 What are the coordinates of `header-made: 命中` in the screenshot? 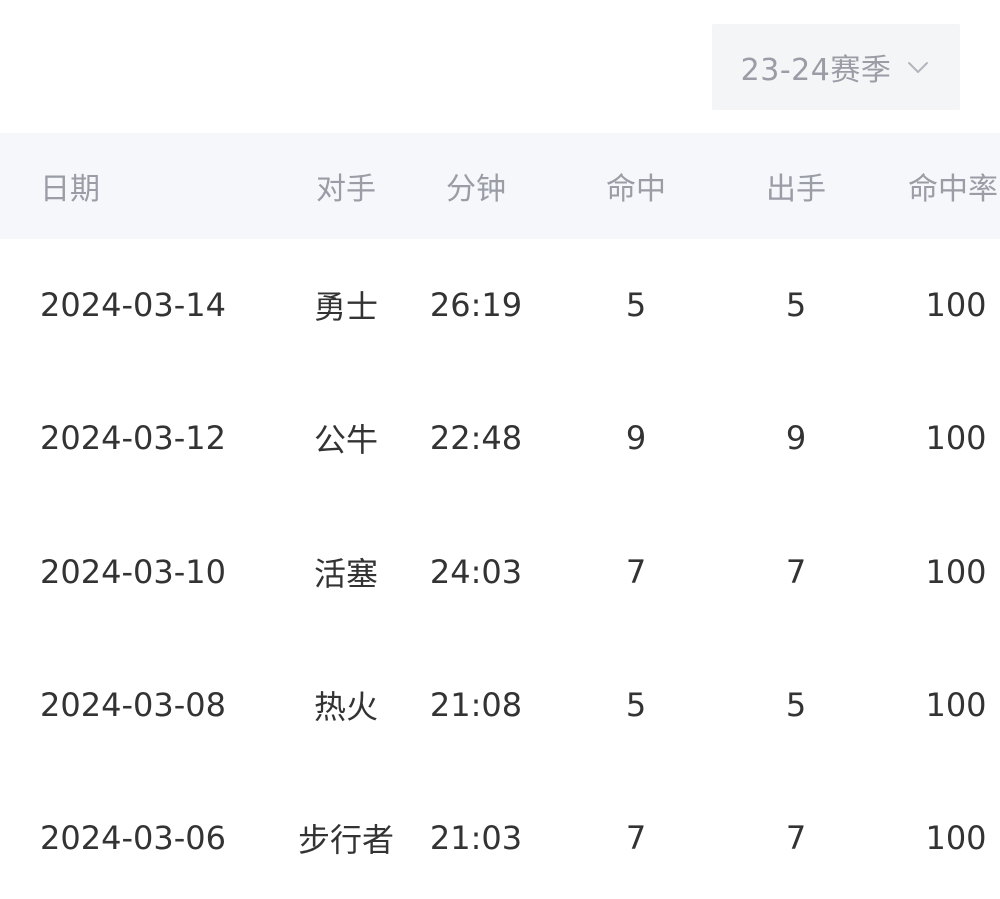 It's located at (636, 189).